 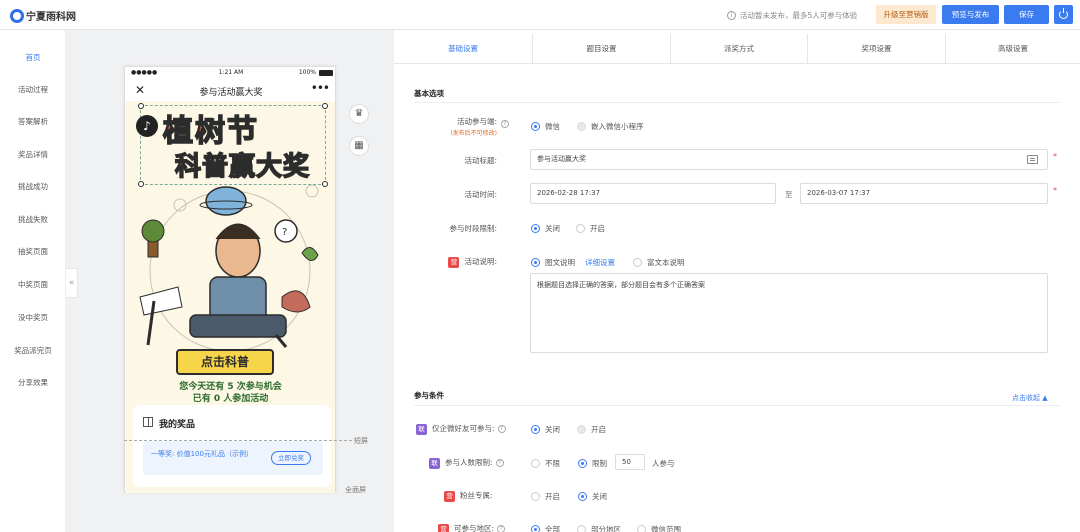 What do you see at coordinates (33, 317) in the screenshot?
I see `nav-item-no-win: 没中奖页` at bounding box center [33, 317].